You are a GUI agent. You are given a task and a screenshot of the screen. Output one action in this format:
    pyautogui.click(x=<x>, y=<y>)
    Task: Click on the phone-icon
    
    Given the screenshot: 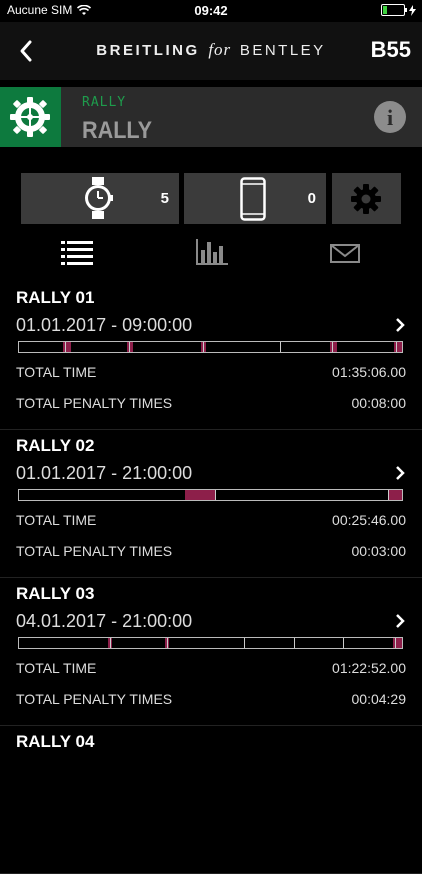 What is the action you would take?
    pyautogui.click(x=253, y=199)
    